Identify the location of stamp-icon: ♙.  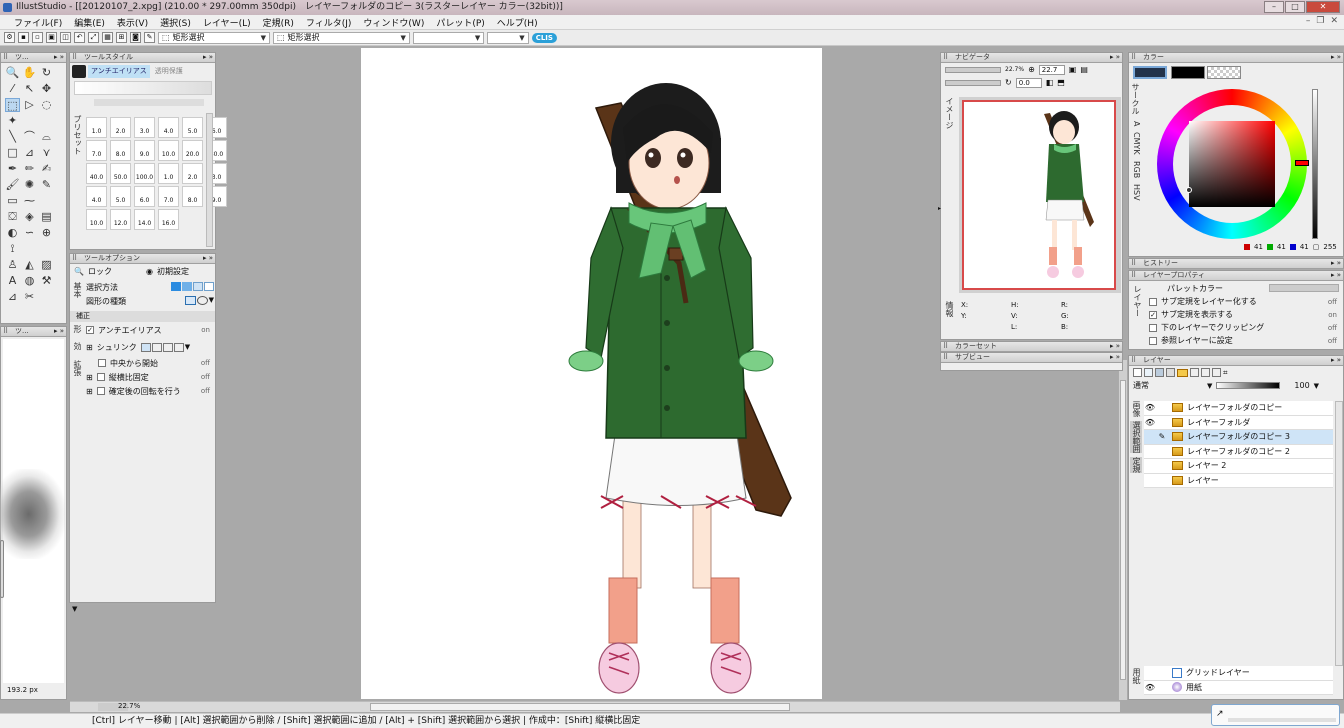
(12, 265).